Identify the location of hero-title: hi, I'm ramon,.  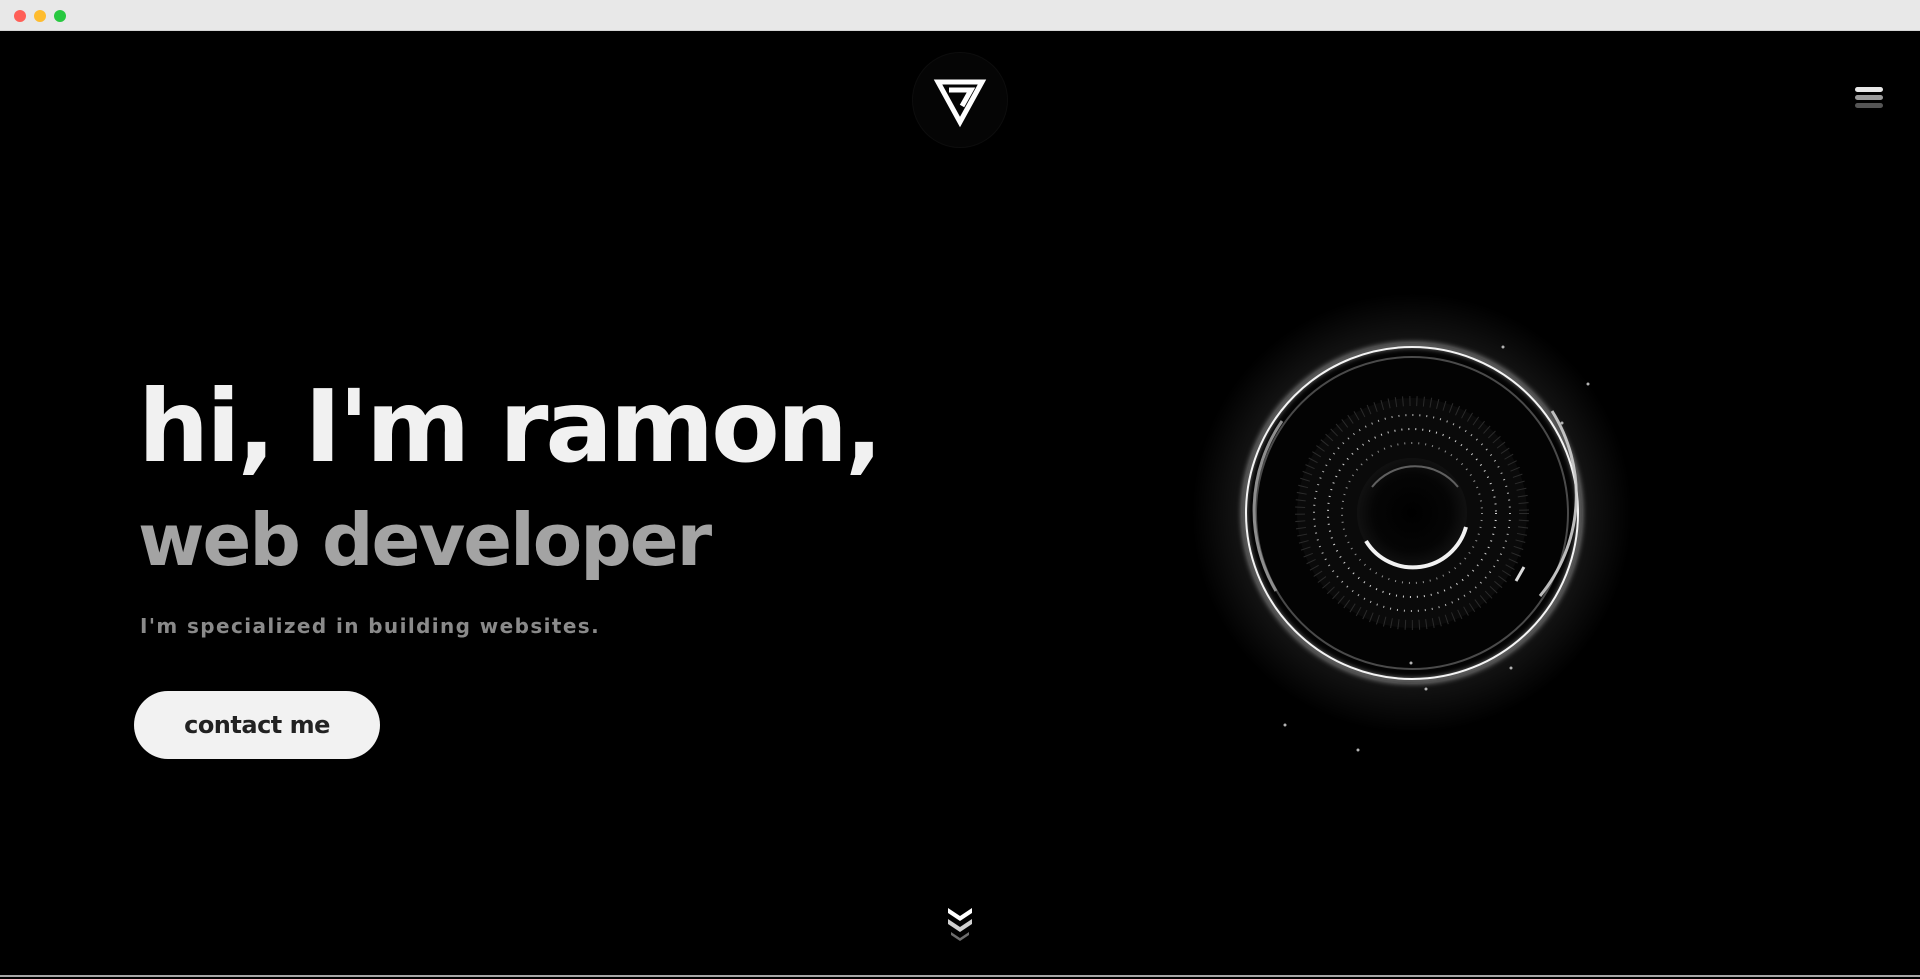
(510, 426).